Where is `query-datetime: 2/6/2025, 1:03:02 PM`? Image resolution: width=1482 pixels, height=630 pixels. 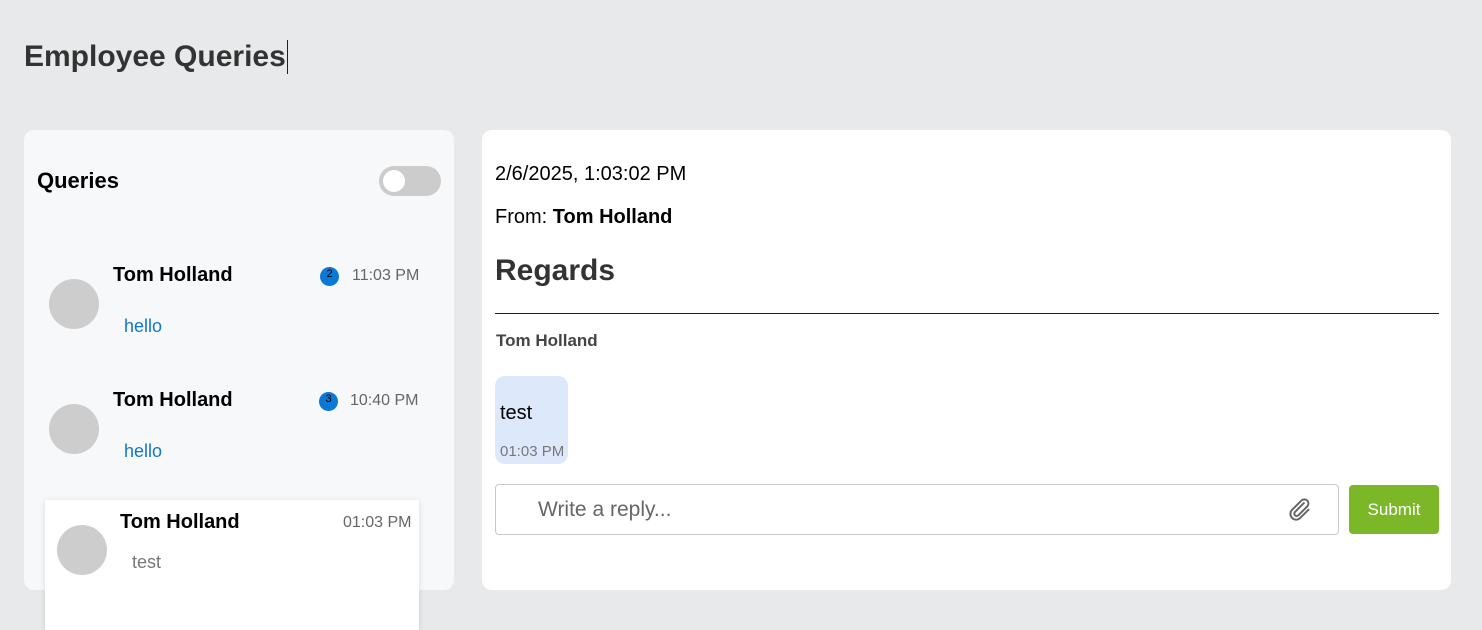 query-datetime: 2/6/2025, 1:03:02 PM is located at coordinates (591, 174).